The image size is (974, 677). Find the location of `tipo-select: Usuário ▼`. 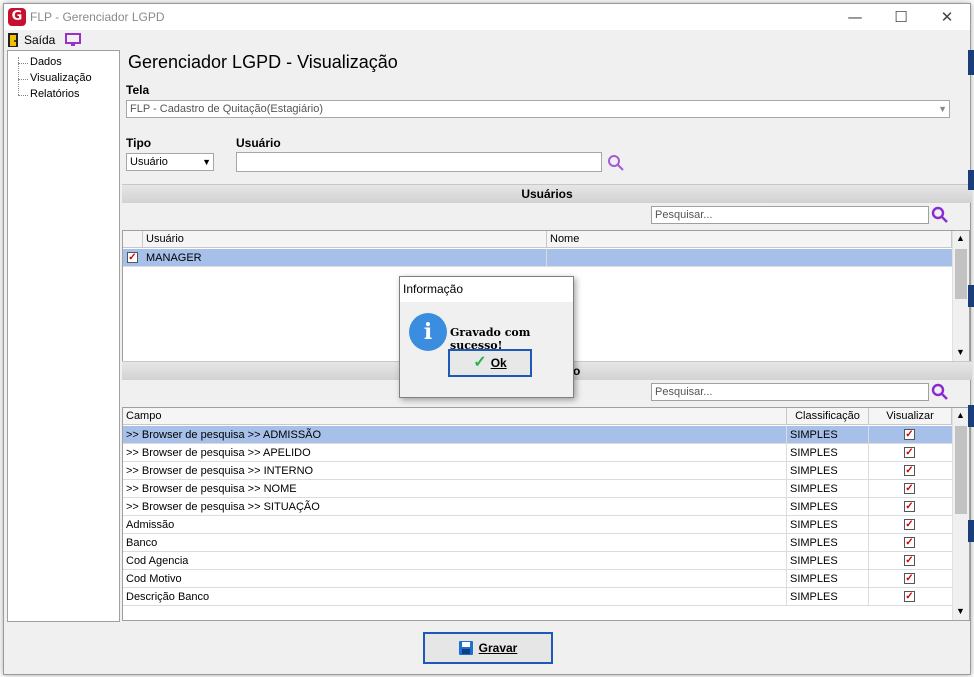

tipo-select: Usuário ▼ is located at coordinates (170, 162).